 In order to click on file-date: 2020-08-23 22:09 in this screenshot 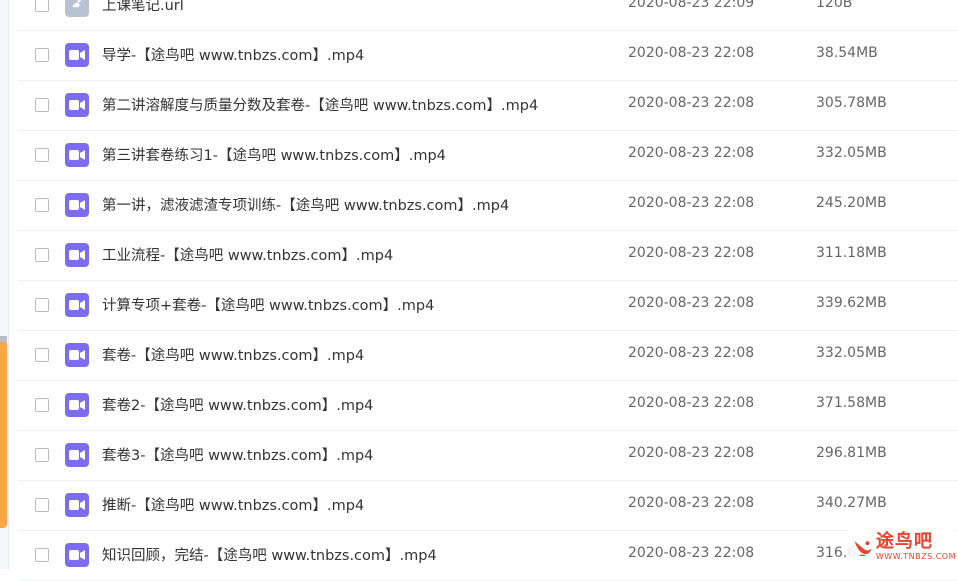, I will do `click(691, 5)`.